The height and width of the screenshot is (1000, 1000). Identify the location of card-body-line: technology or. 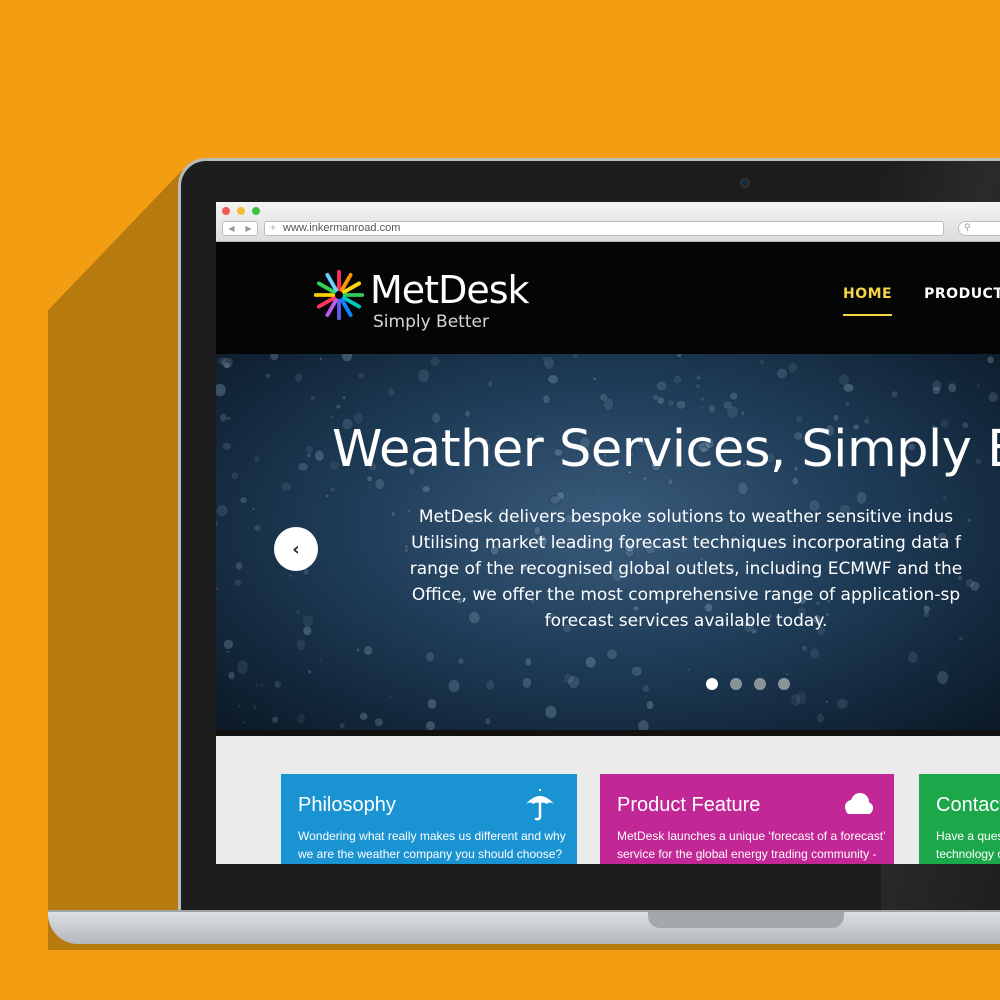
(968, 854).